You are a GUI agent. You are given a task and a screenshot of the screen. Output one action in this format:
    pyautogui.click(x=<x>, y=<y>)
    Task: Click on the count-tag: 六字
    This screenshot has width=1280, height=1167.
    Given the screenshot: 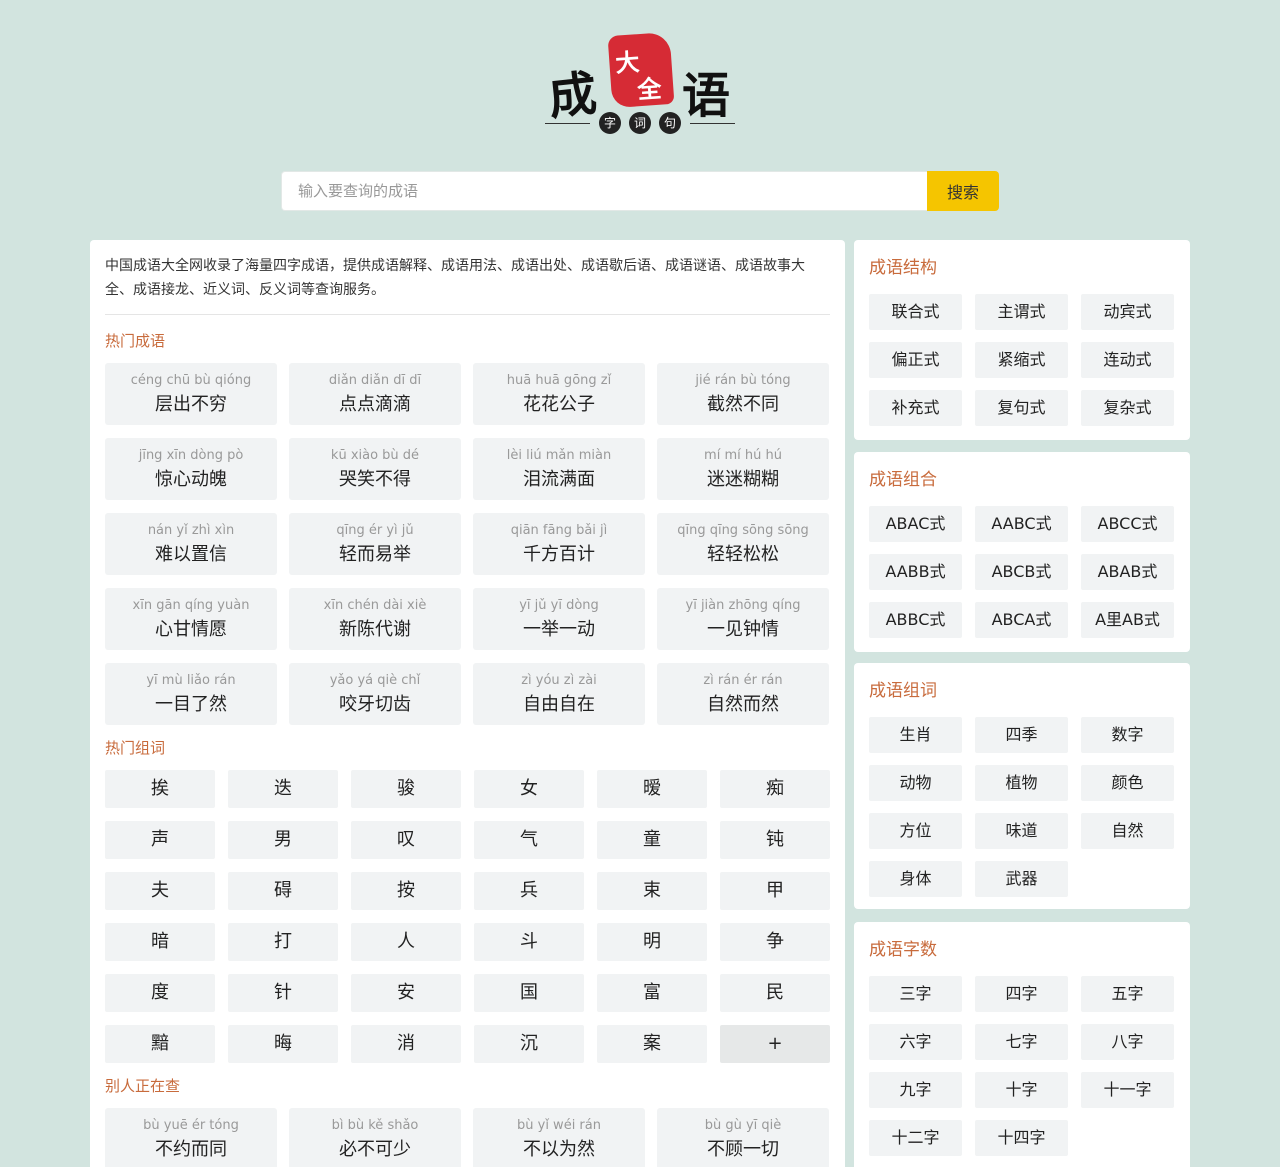 What is the action you would take?
    pyautogui.click(x=915, y=1042)
    